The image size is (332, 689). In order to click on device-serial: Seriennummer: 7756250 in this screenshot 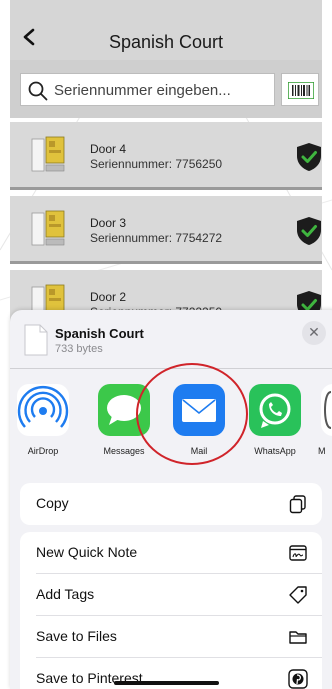, I will do `click(156, 164)`.